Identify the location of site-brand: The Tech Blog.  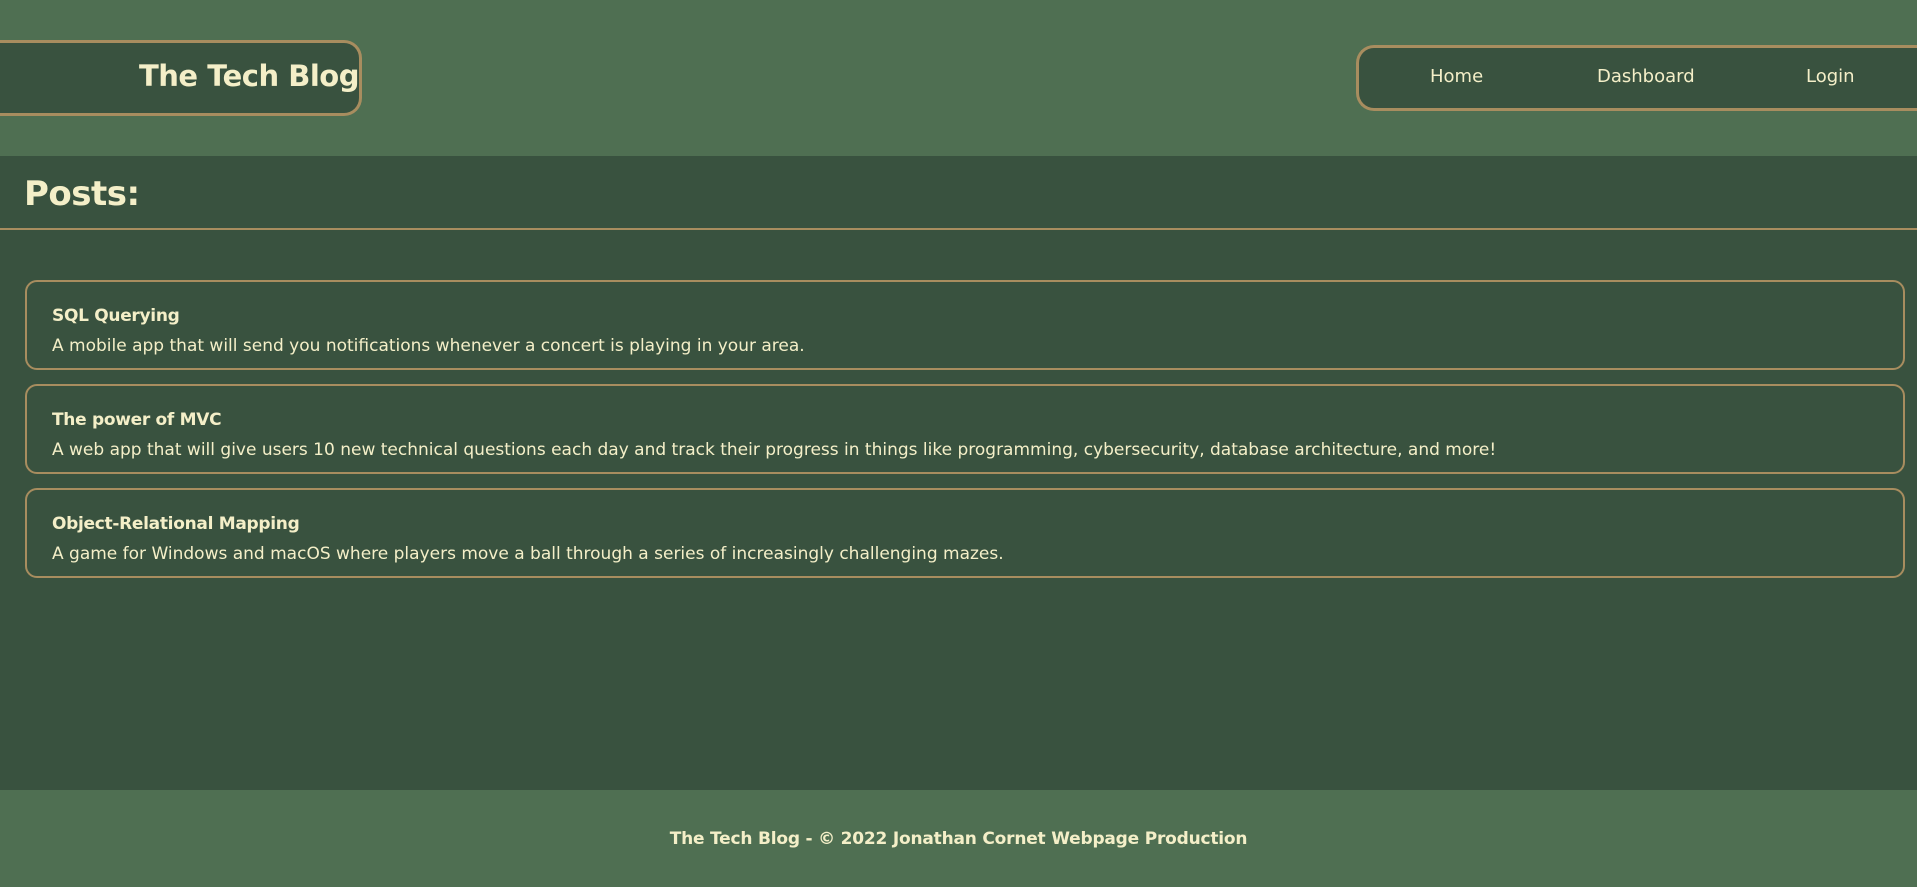
(181, 78).